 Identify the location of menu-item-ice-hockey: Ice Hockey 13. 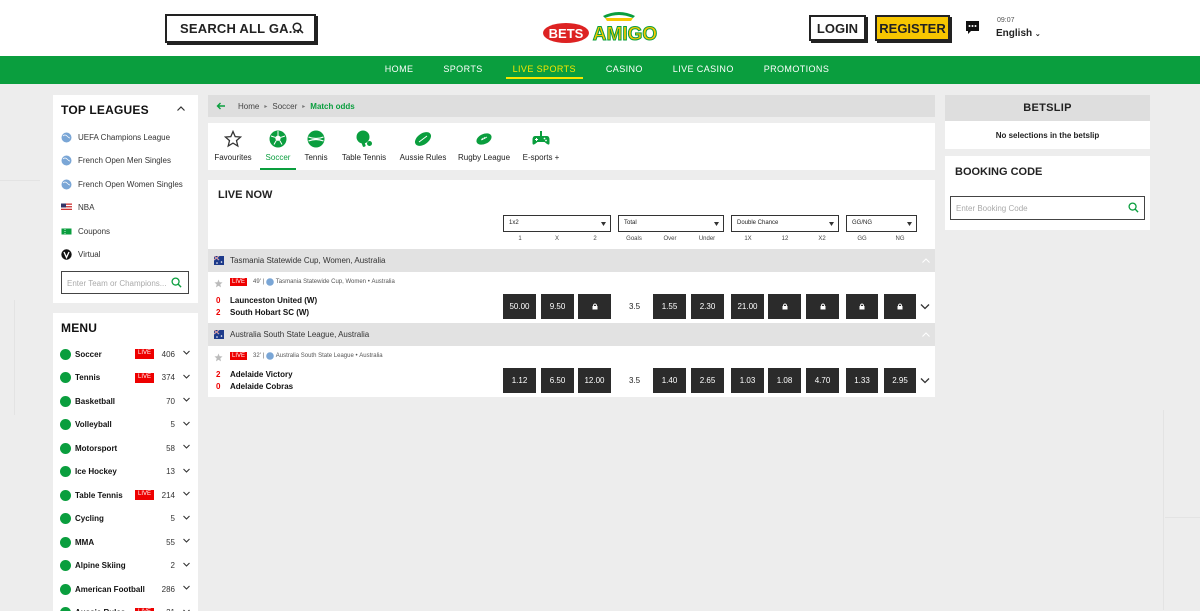
(126, 472).